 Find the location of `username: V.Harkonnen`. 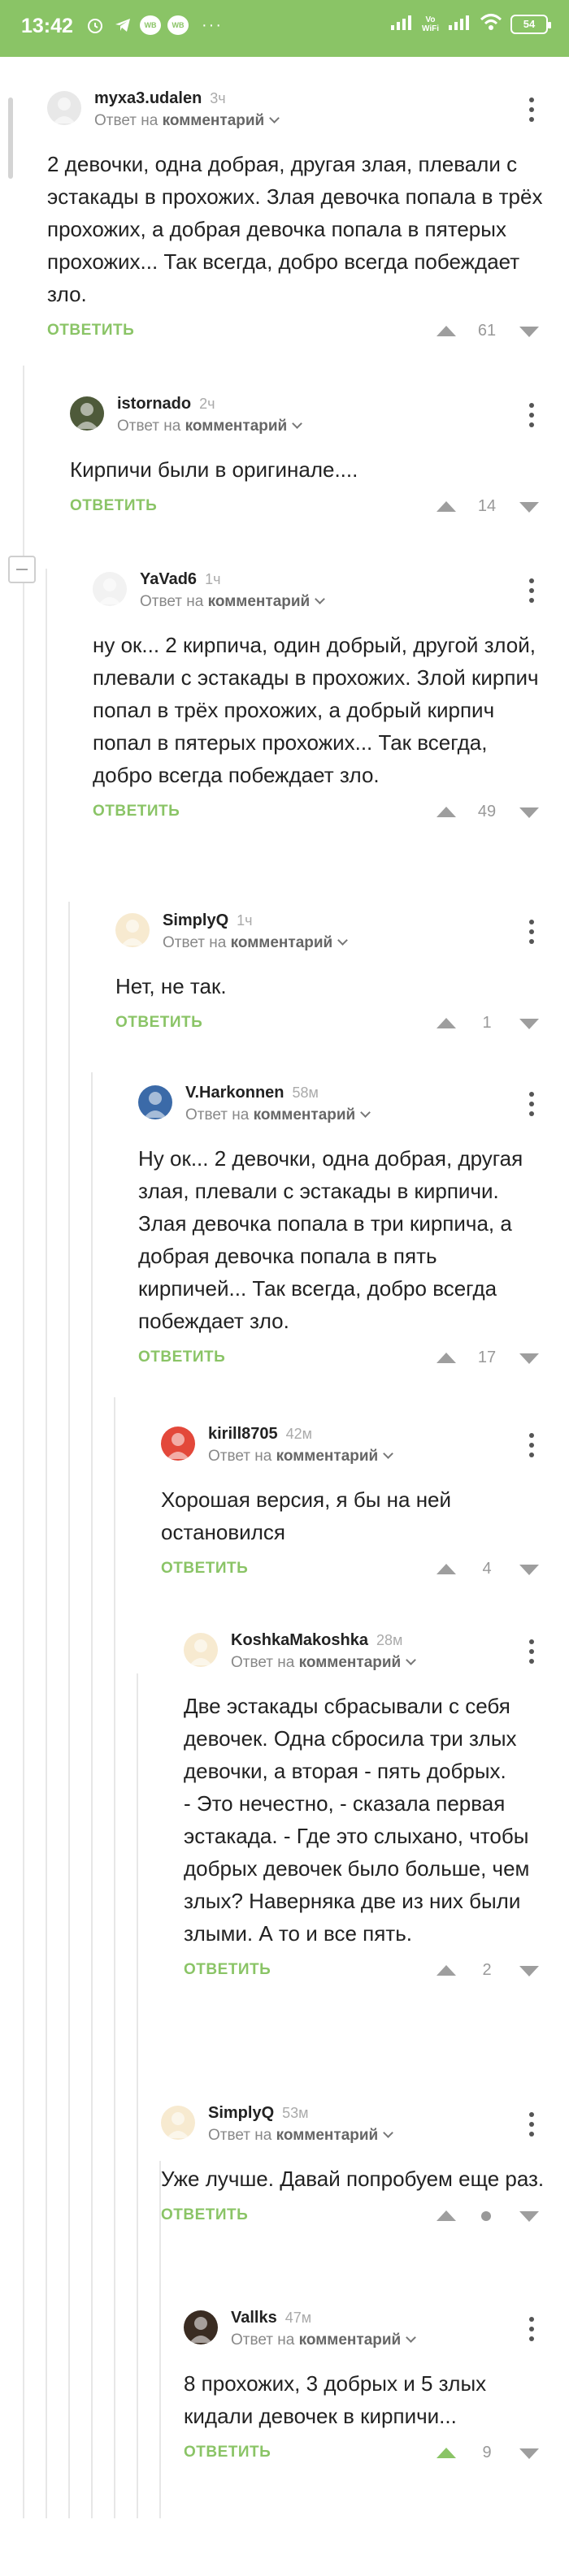

username: V.Harkonnen is located at coordinates (234, 1093).